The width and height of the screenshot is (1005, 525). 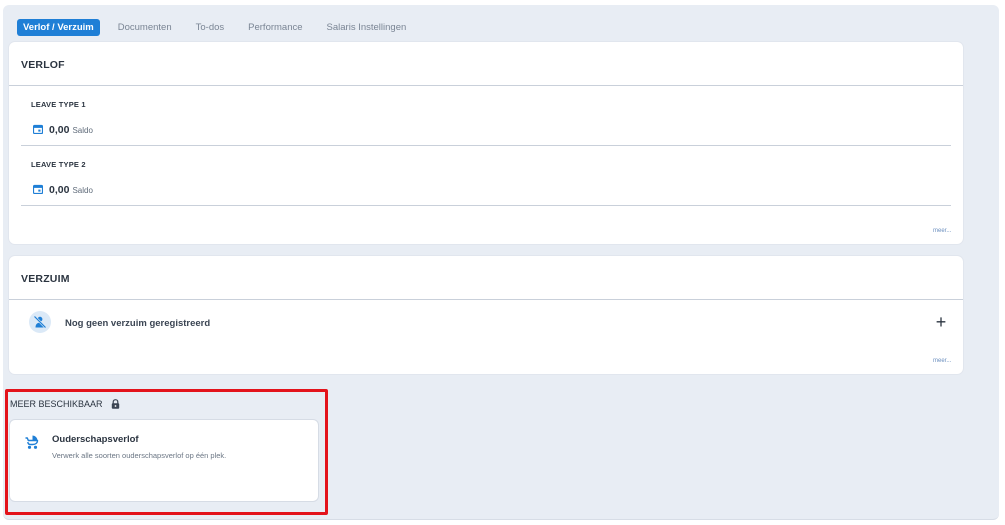 I want to click on leave-type-2-balance: 0,00 Saldo, so click(x=63, y=189).